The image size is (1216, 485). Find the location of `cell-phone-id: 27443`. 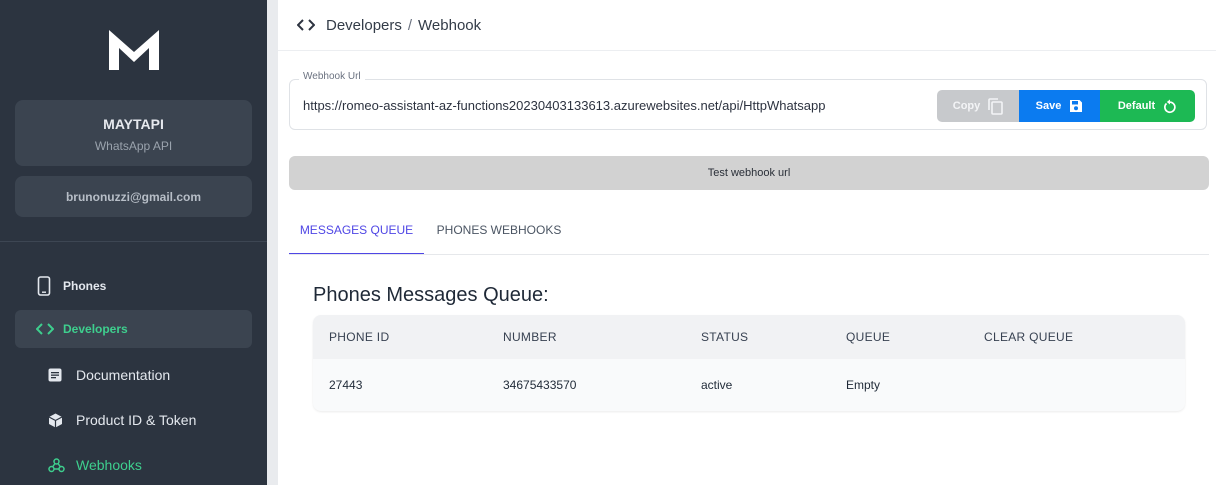

cell-phone-id: 27443 is located at coordinates (346, 385).